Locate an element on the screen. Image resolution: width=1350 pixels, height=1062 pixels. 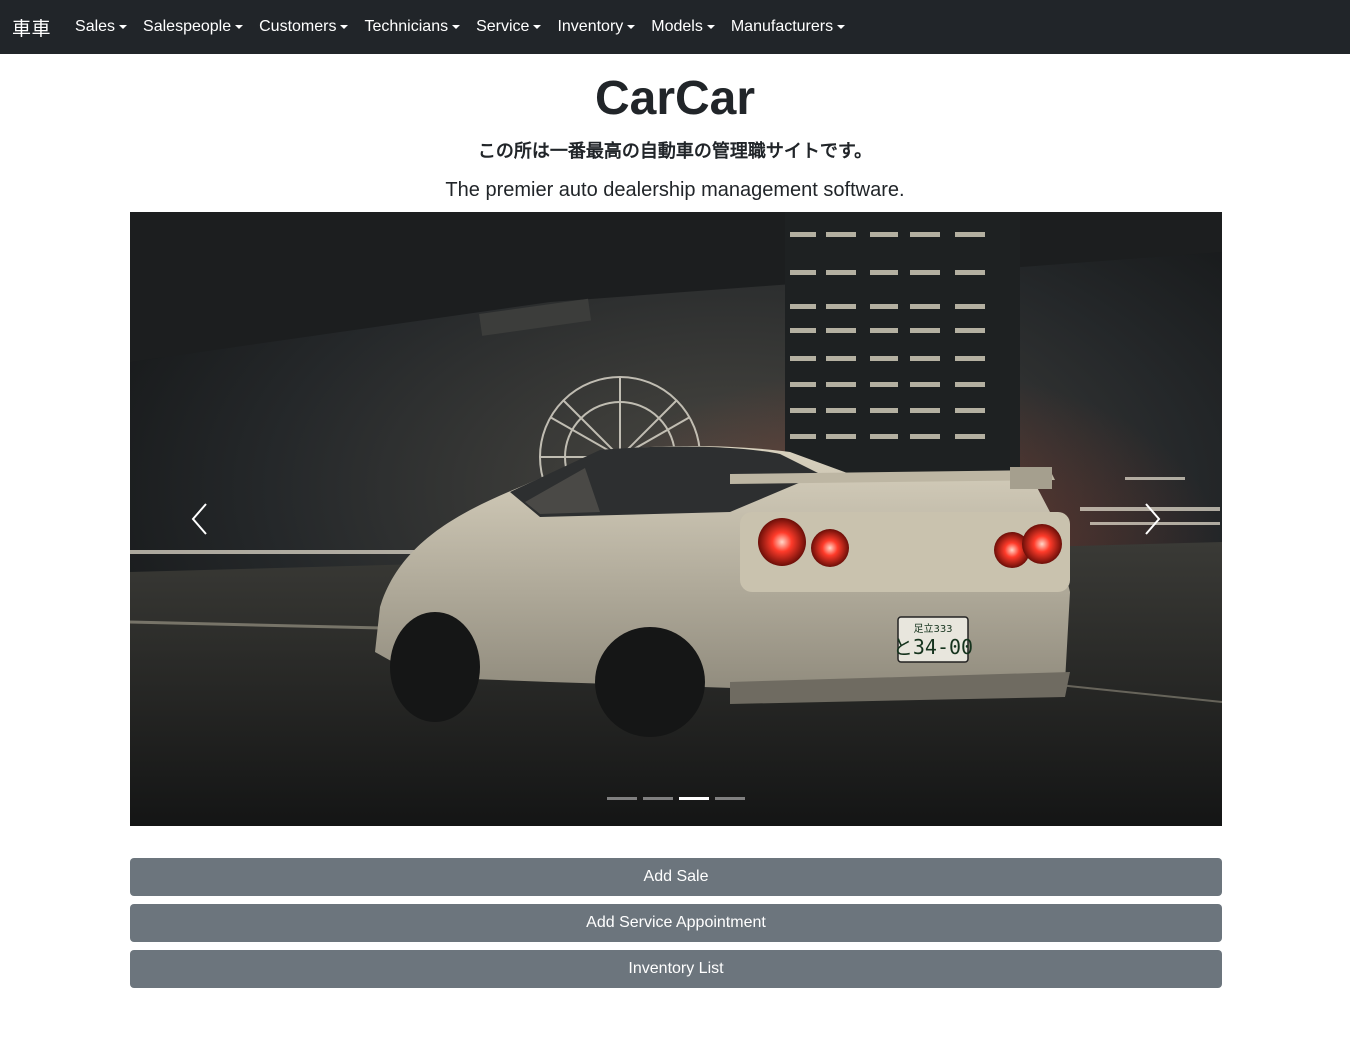
nav-dropdown-inventory: Inventory is located at coordinates (596, 27).